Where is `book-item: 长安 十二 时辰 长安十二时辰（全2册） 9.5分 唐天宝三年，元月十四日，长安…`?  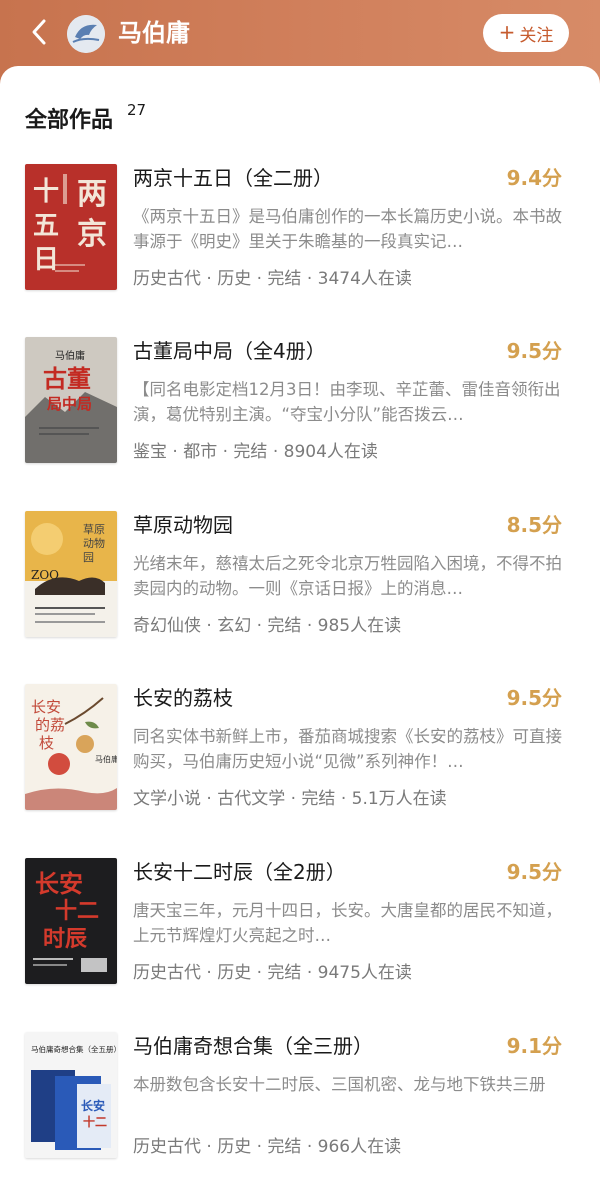 book-item: 长安 十二 时辰 长安十二时辰（全2册） 9.5分 唐天宝三年，元月十四日，长安… is located at coordinates (300, 923).